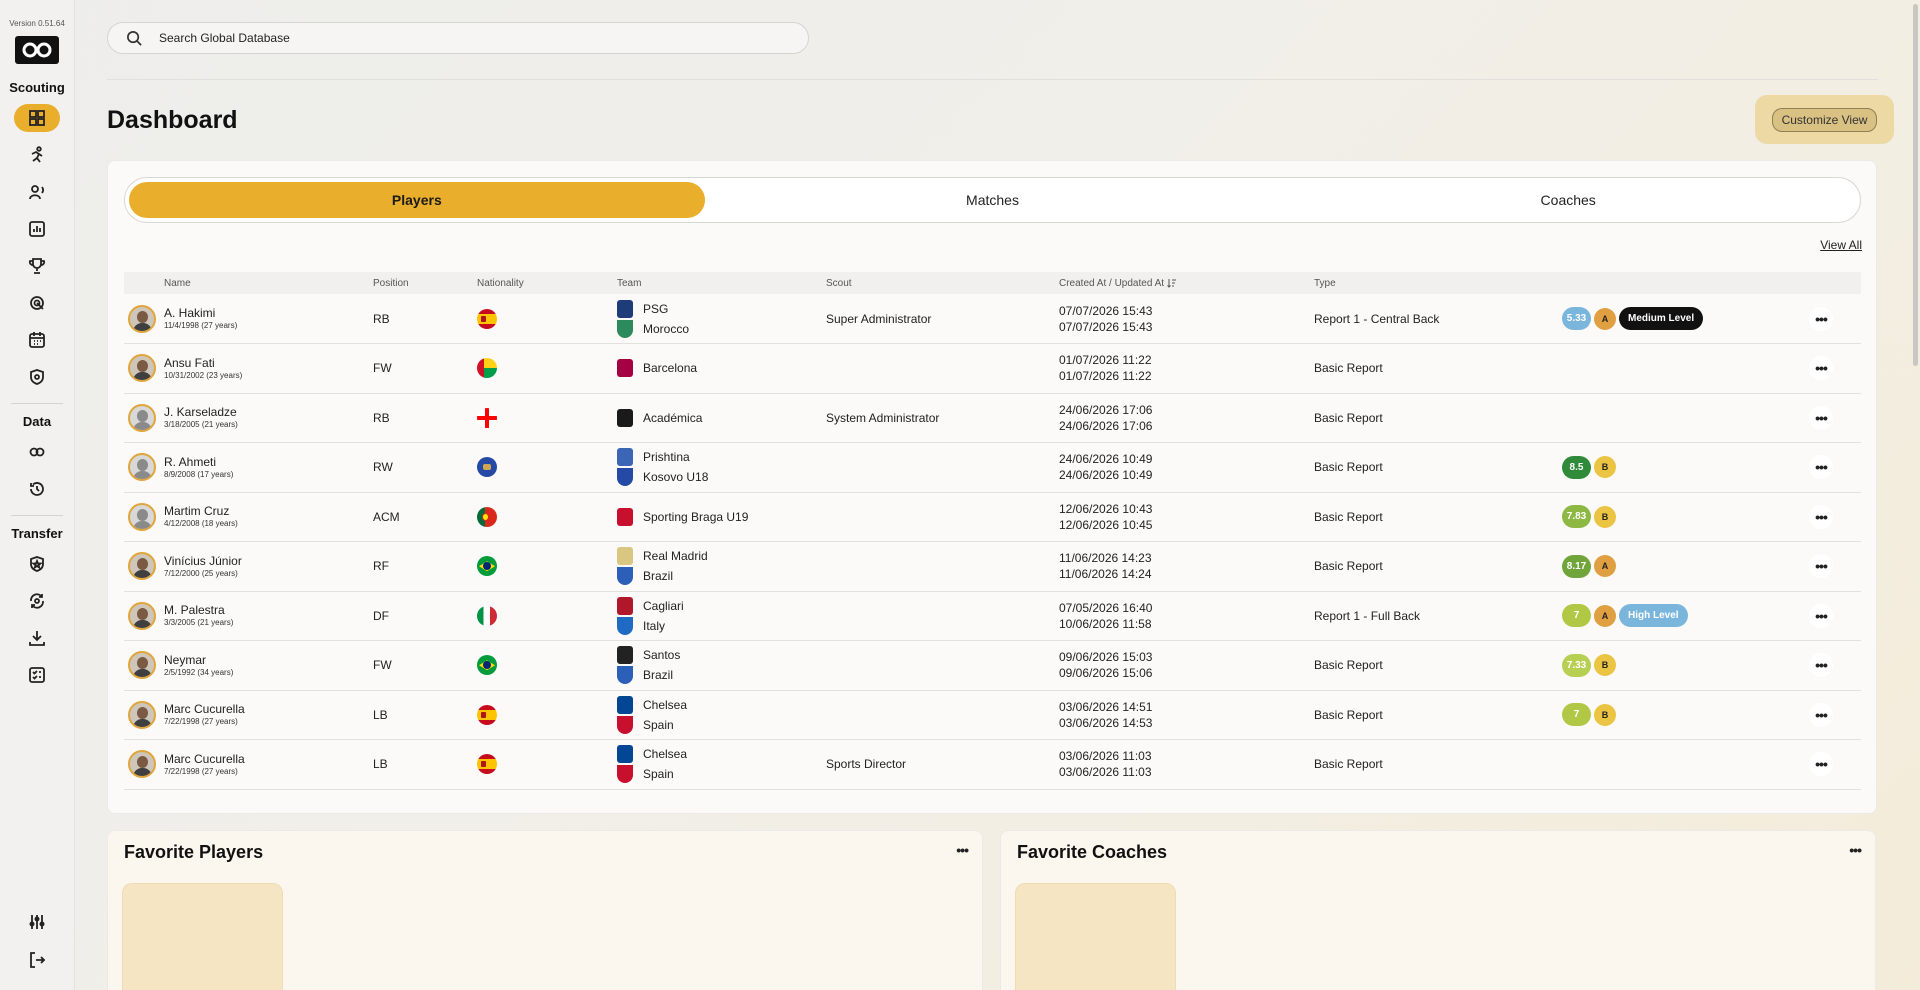 Image resolution: width=1920 pixels, height=990 pixels. What do you see at coordinates (1186, 283) in the screenshot?
I see `column-header-dates: Created At / Updated At` at bounding box center [1186, 283].